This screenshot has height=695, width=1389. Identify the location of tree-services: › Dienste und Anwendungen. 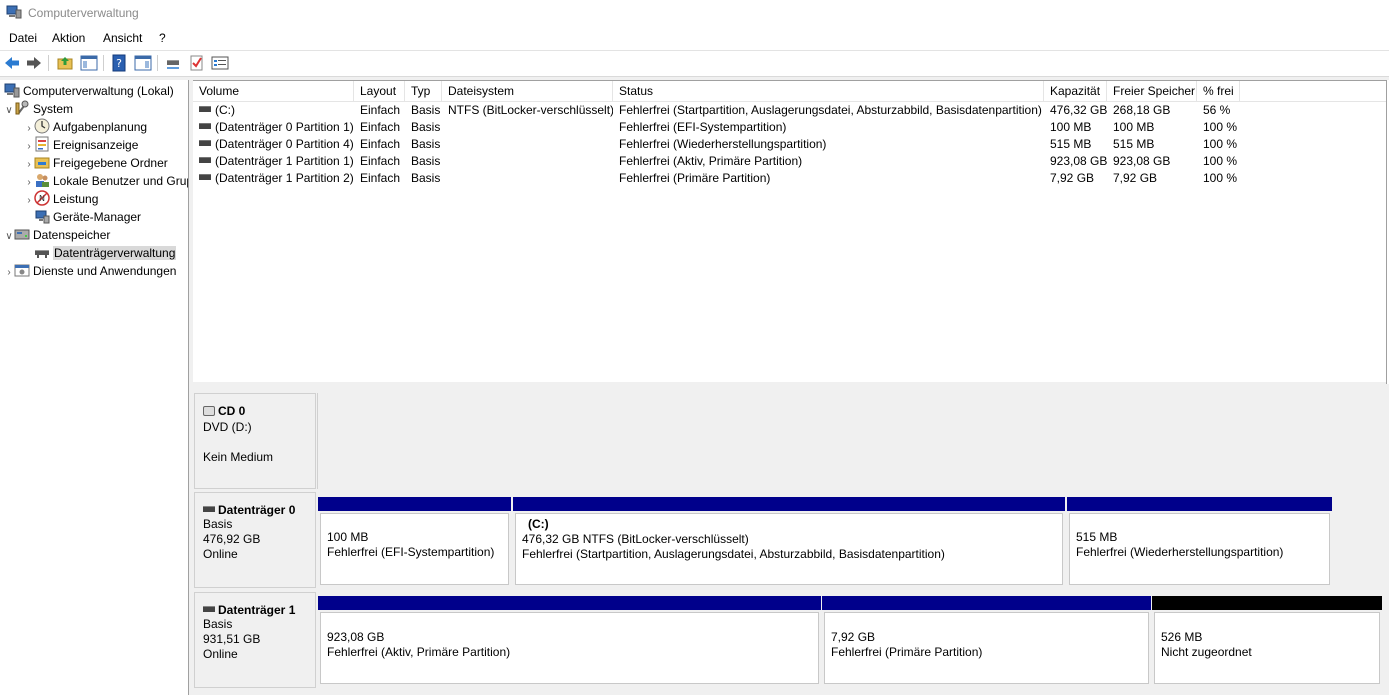
(90, 271).